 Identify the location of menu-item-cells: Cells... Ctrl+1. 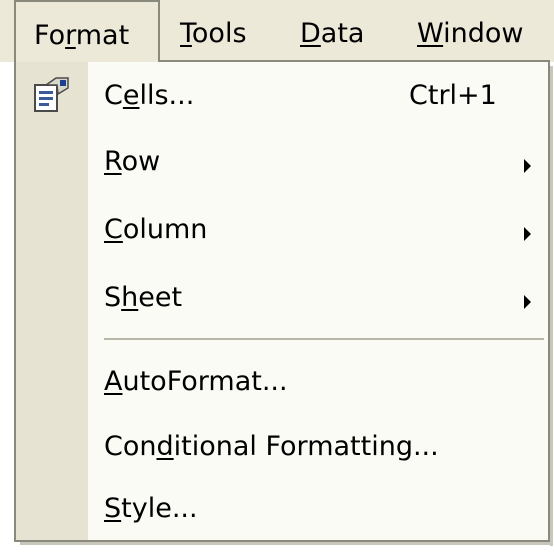
(282, 97).